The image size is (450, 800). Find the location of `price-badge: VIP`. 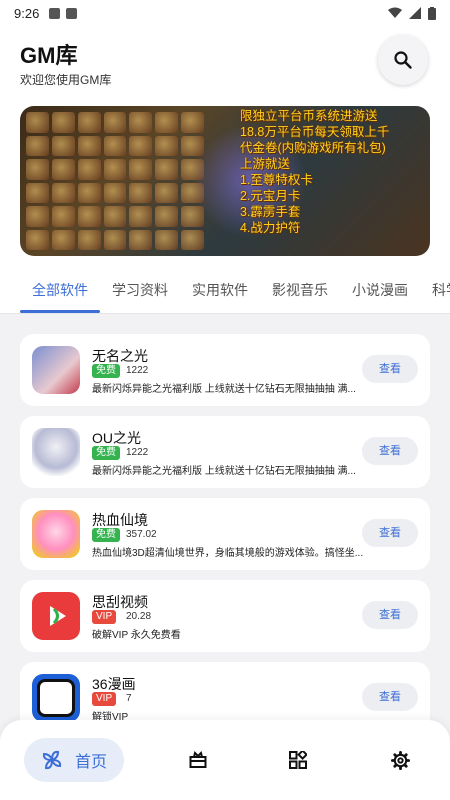

price-badge: VIP is located at coordinates (104, 617).